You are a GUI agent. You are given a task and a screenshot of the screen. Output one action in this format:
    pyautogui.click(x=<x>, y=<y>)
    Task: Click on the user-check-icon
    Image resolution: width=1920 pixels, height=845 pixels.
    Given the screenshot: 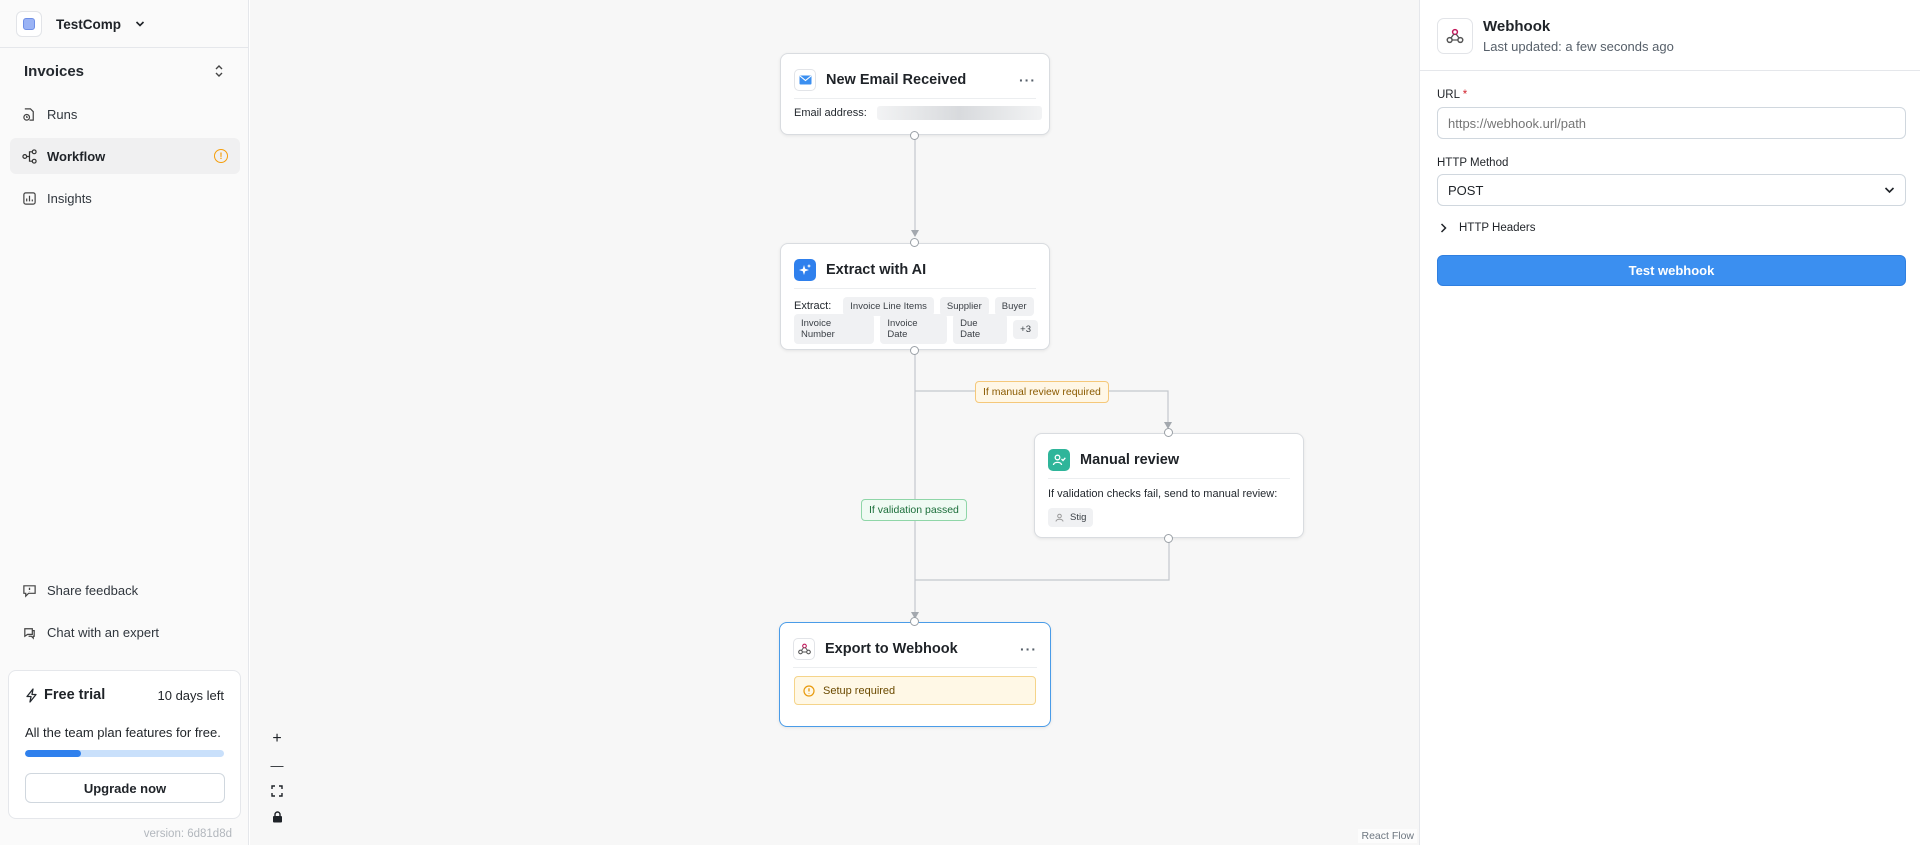 What is the action you would take?
    pyautogui.click(x=1059, y=460)
    